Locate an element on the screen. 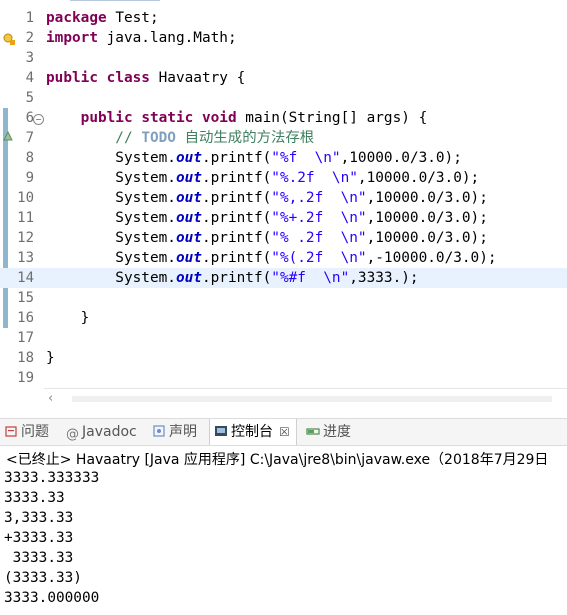  close-icon: ☒ is located at coordinates (284, 432).